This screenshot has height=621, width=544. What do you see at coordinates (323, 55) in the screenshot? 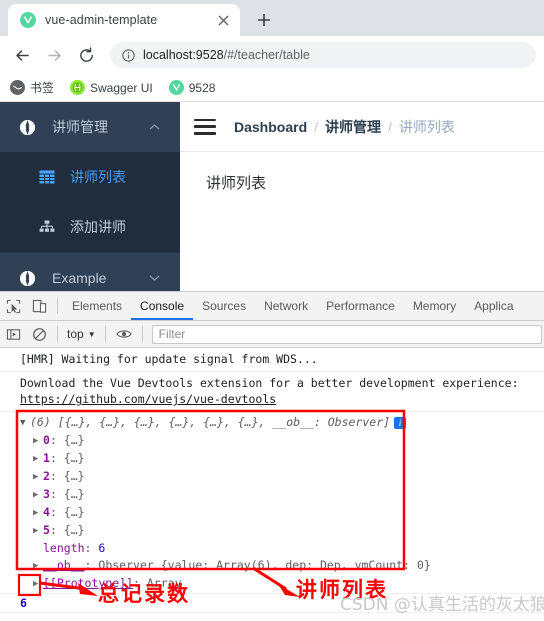
I see `address-bar: localhost:9528/#/teacher/table` at bounding box center [323, 55].